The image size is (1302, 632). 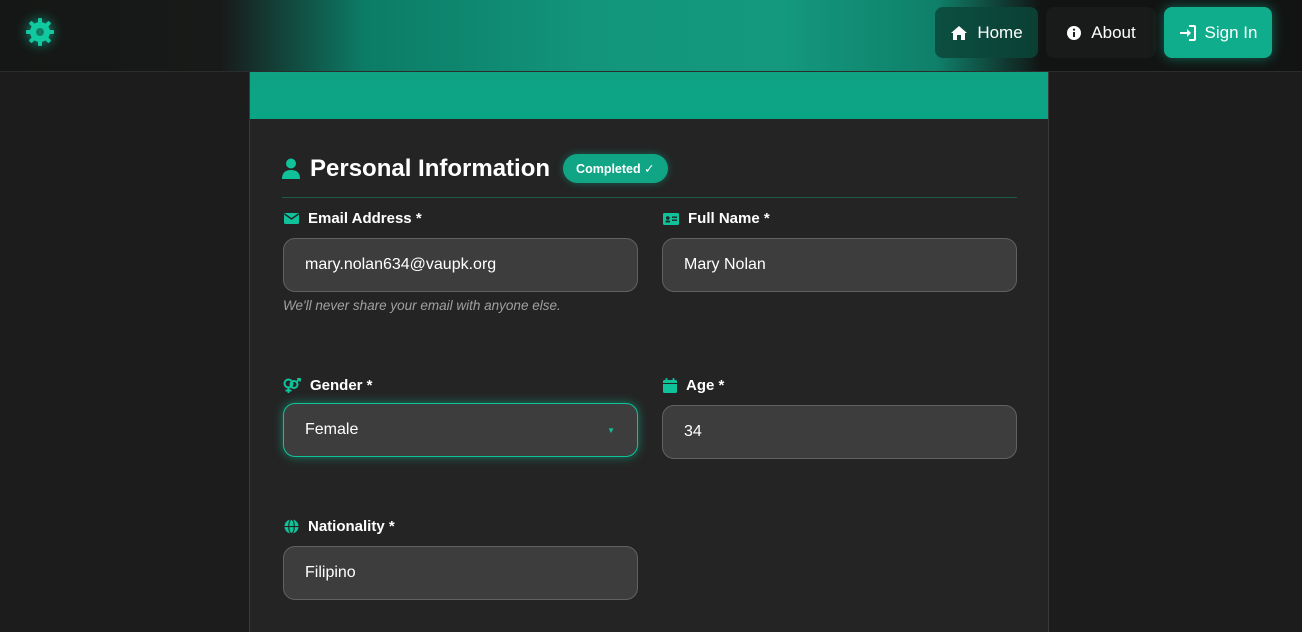 What do you see at coordinates (430, 168) in the screenshot?
I see `page-title: Personal Information` at bounding box center [430, 168].